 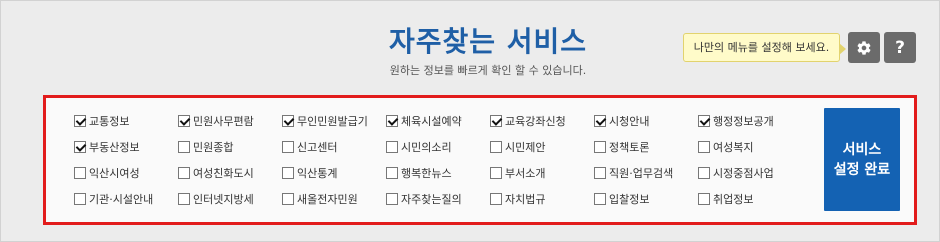 I want to click on service-option: 여성친화도시, so click(x=230, y=173).